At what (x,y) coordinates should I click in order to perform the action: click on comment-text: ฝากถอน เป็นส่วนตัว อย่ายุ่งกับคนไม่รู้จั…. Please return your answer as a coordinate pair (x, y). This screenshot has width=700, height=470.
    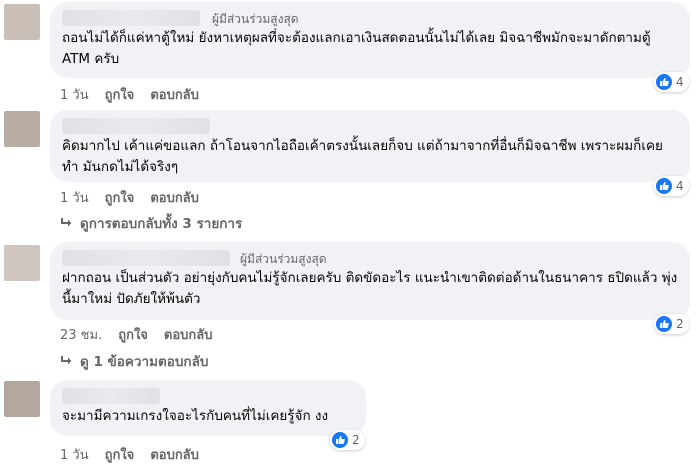
    Looking at the image, I should click on (370, 288).